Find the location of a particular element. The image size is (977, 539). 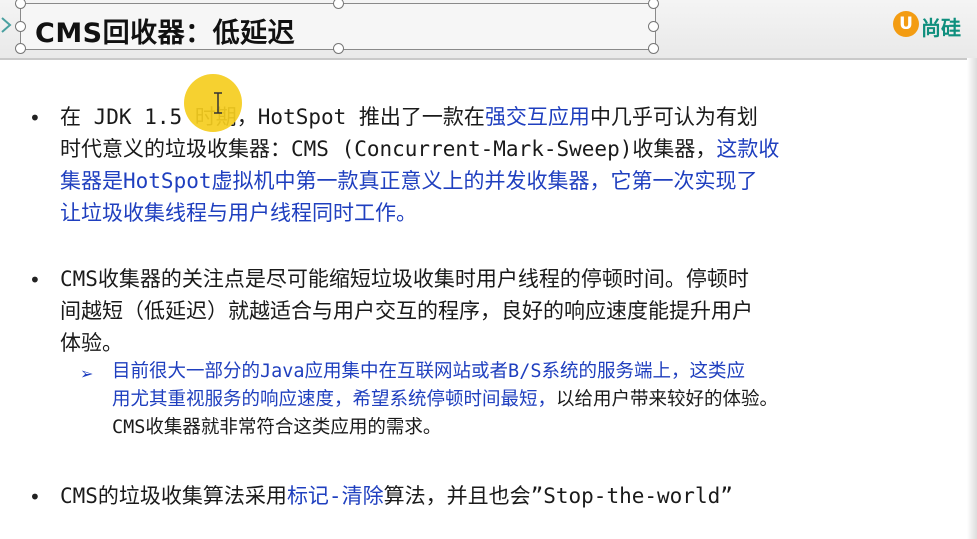

chevron-right-icon is located at coordinates (6, 25).